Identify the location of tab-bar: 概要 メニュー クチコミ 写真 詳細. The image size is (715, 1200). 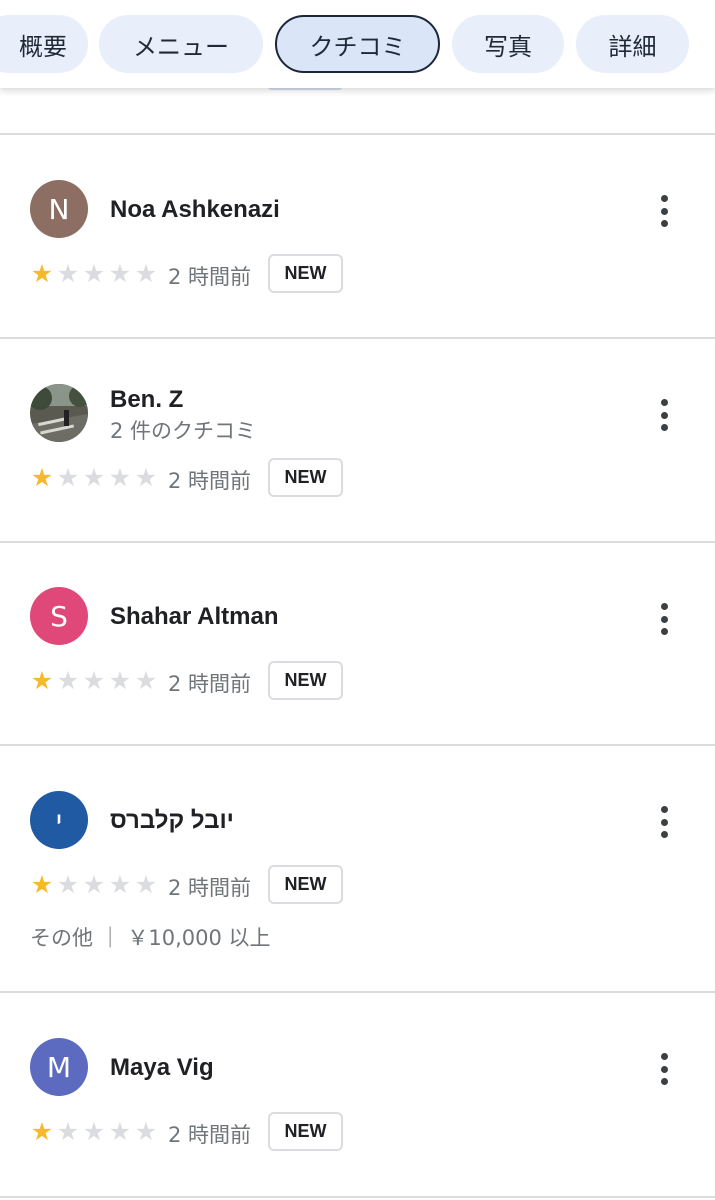
(357, 44).